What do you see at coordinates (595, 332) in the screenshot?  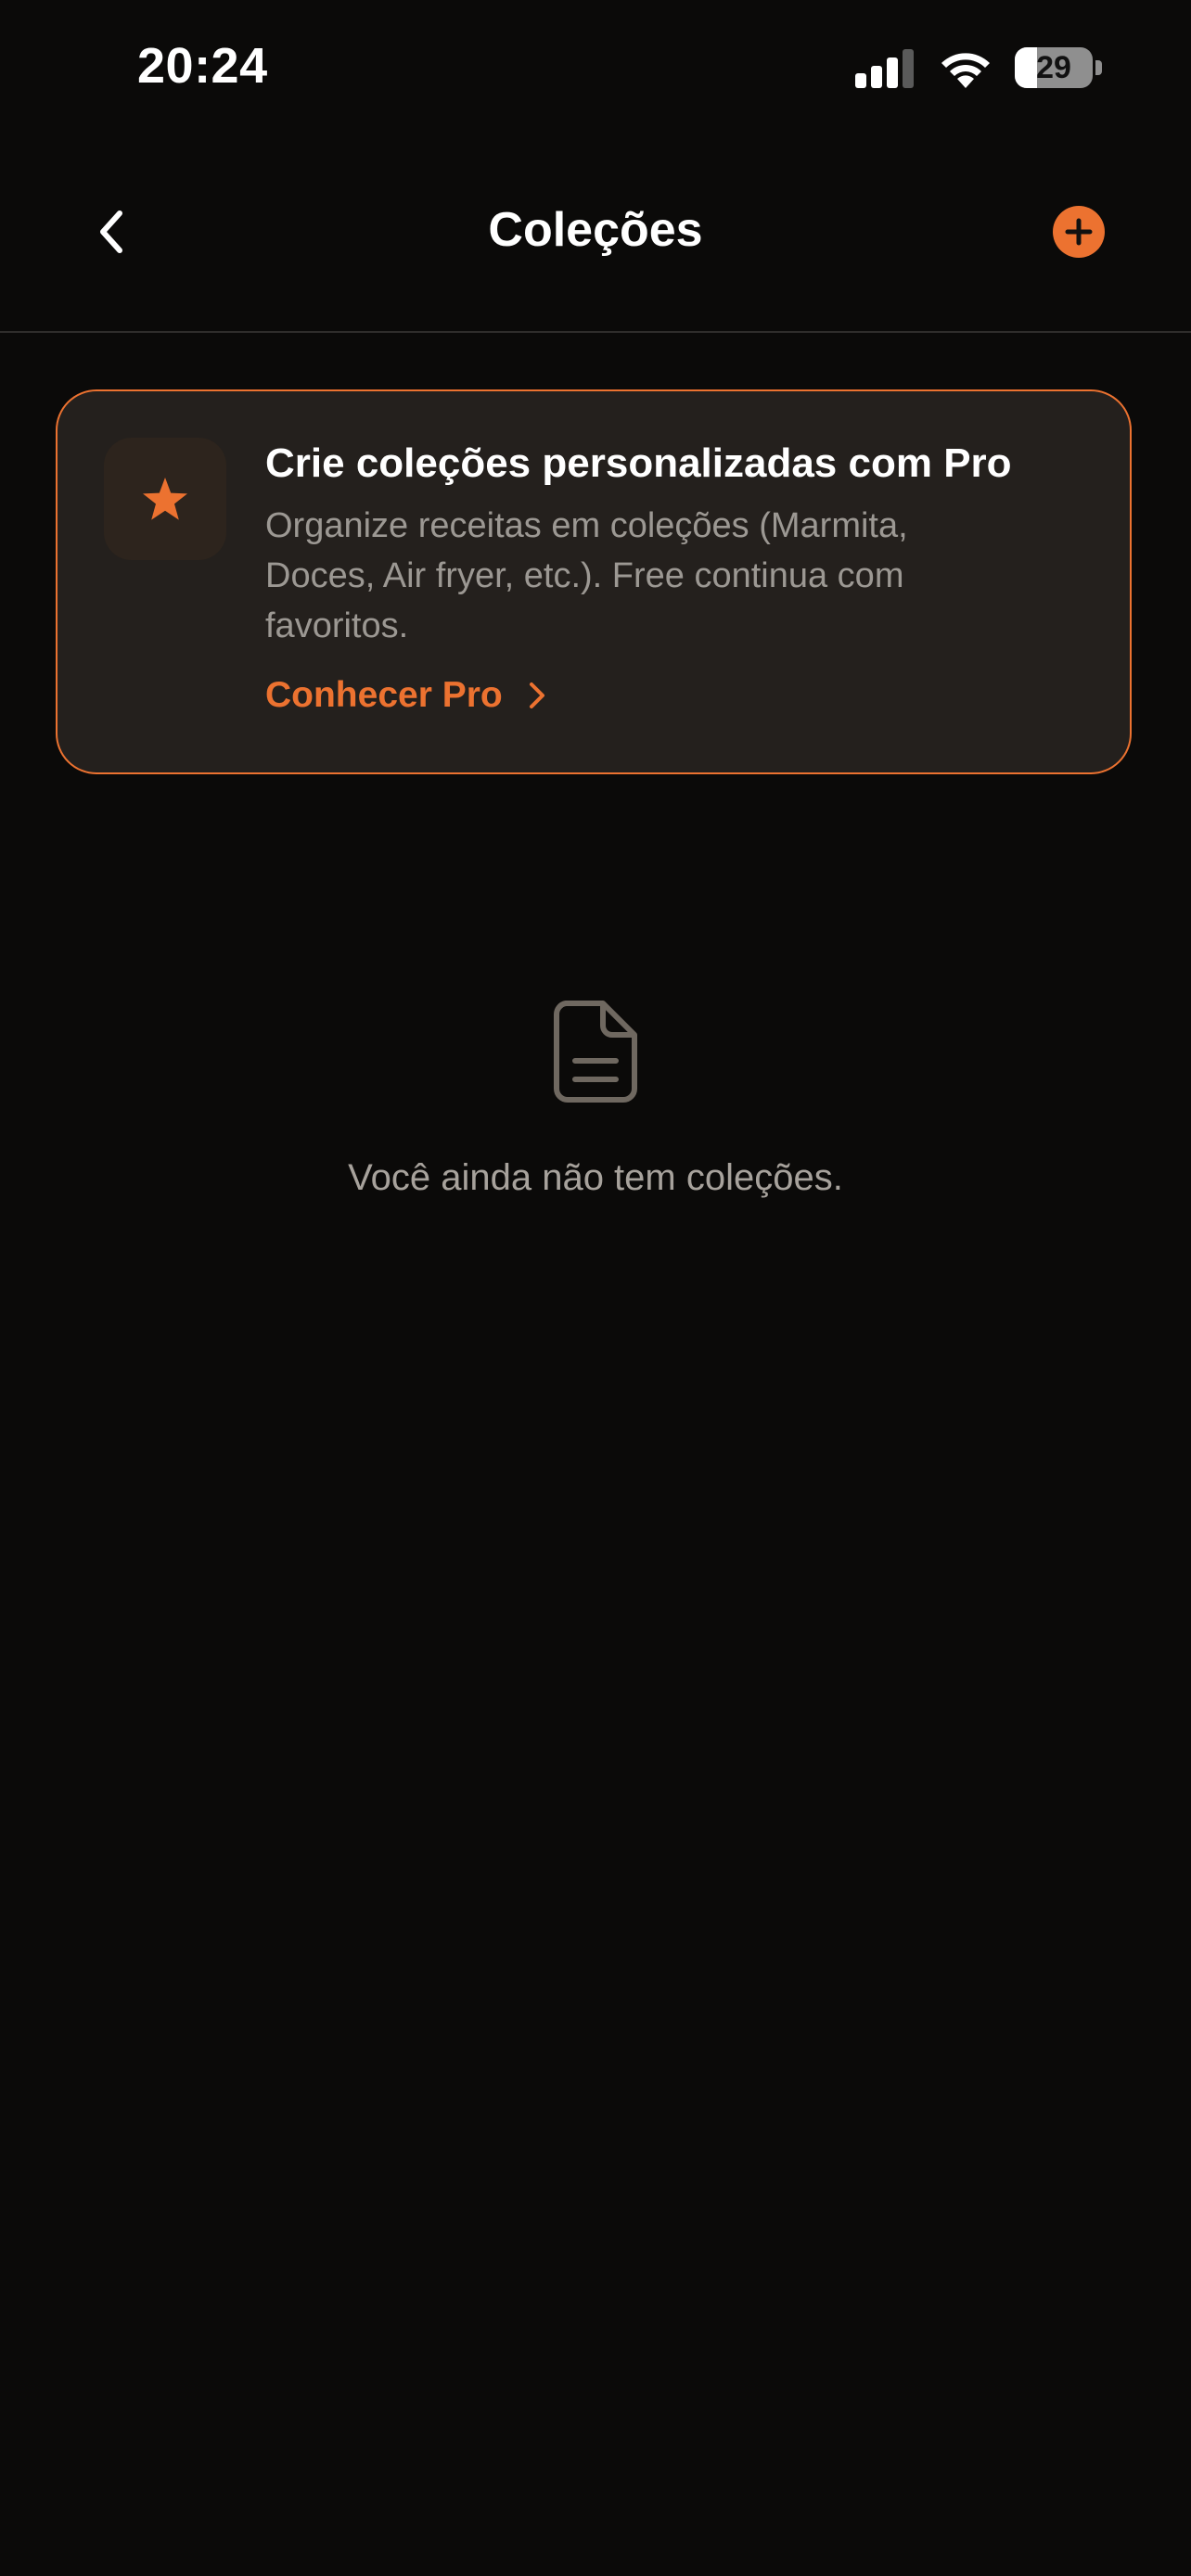 I see `nav-divider` at bounding box center [595, 332].